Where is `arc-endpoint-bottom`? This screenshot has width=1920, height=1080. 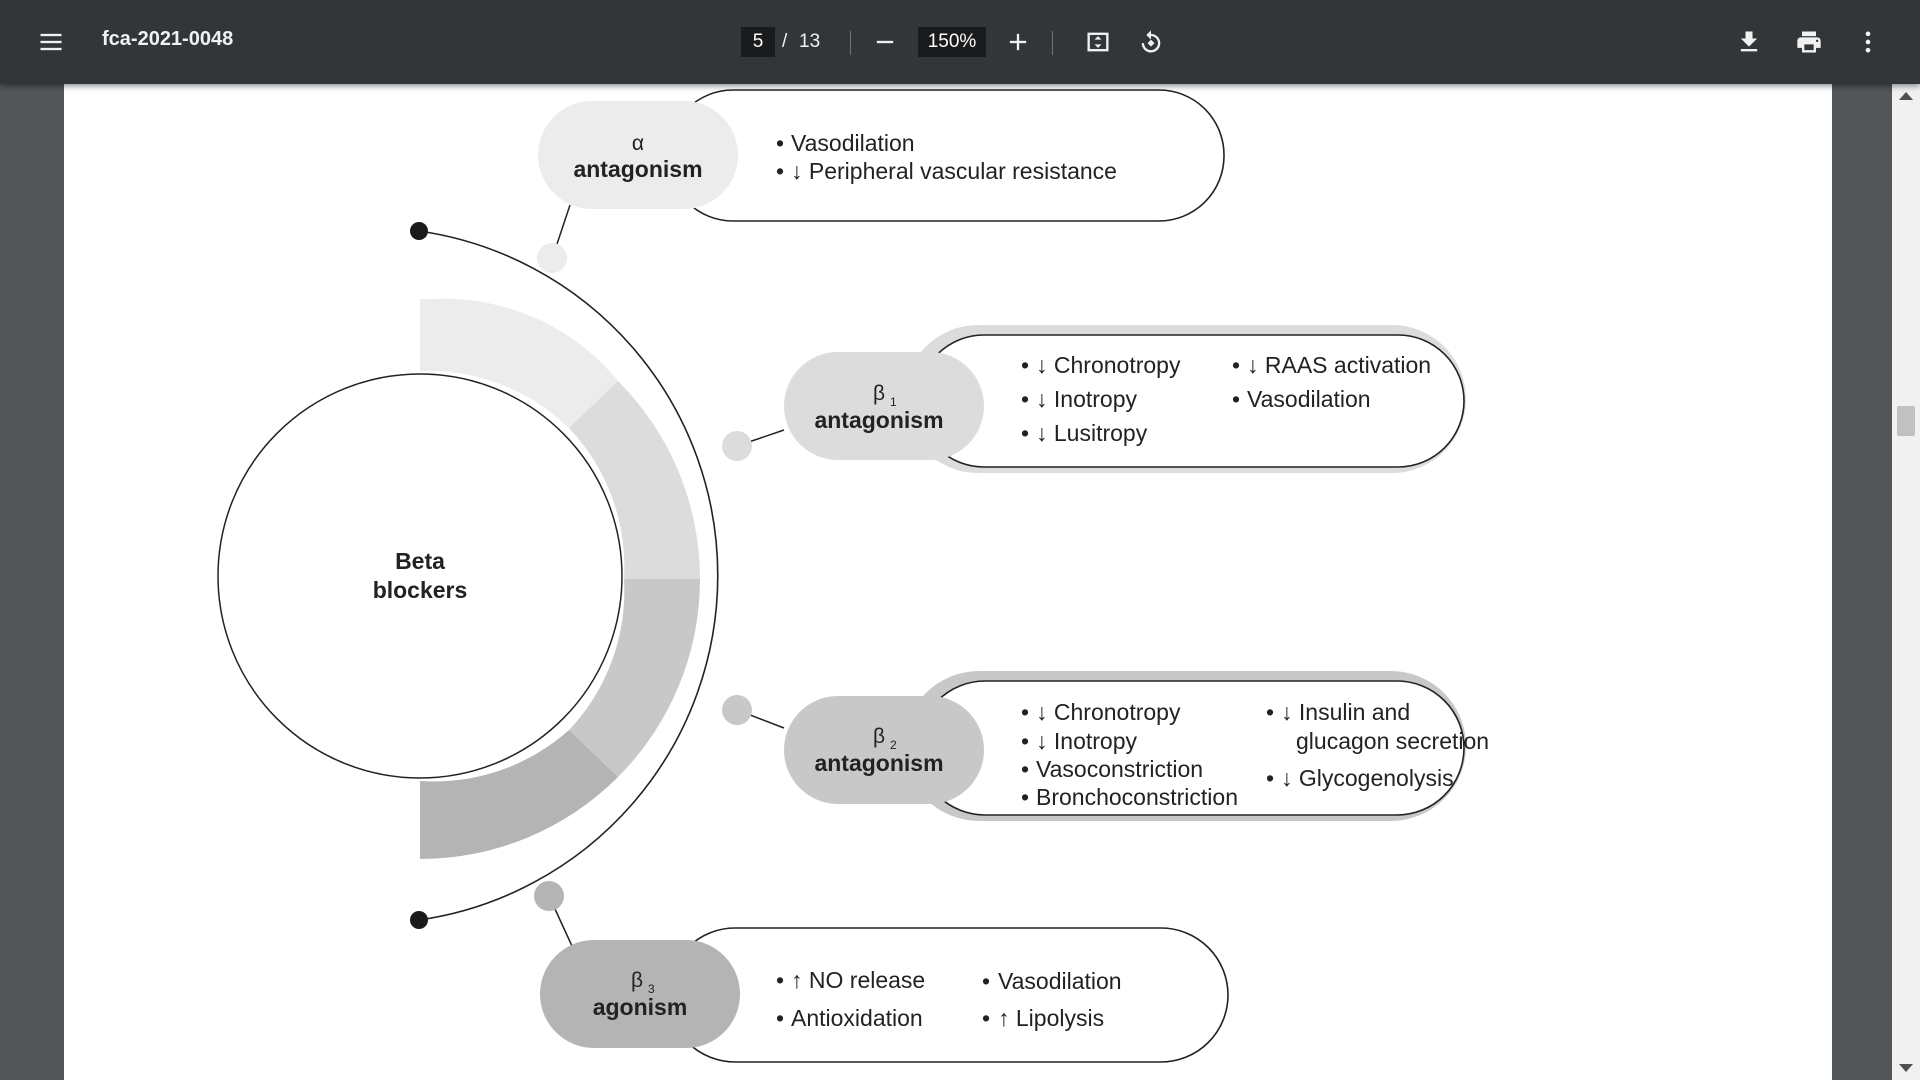
arc-endpoint-bottom is located at coordinates (419, 920).